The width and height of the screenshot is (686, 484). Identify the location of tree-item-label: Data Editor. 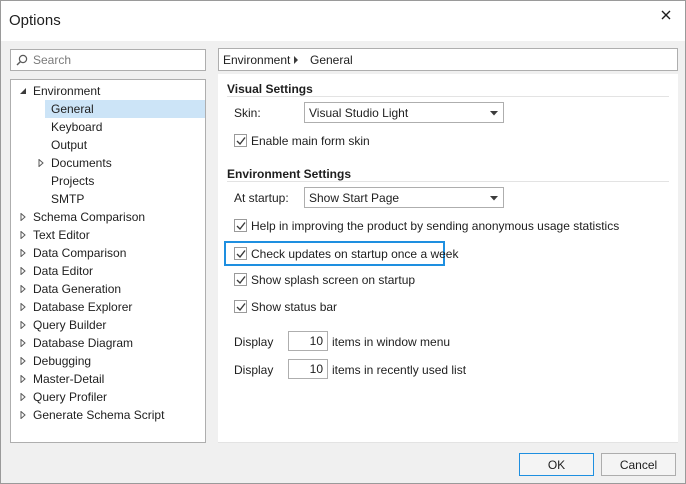
(63, 271).